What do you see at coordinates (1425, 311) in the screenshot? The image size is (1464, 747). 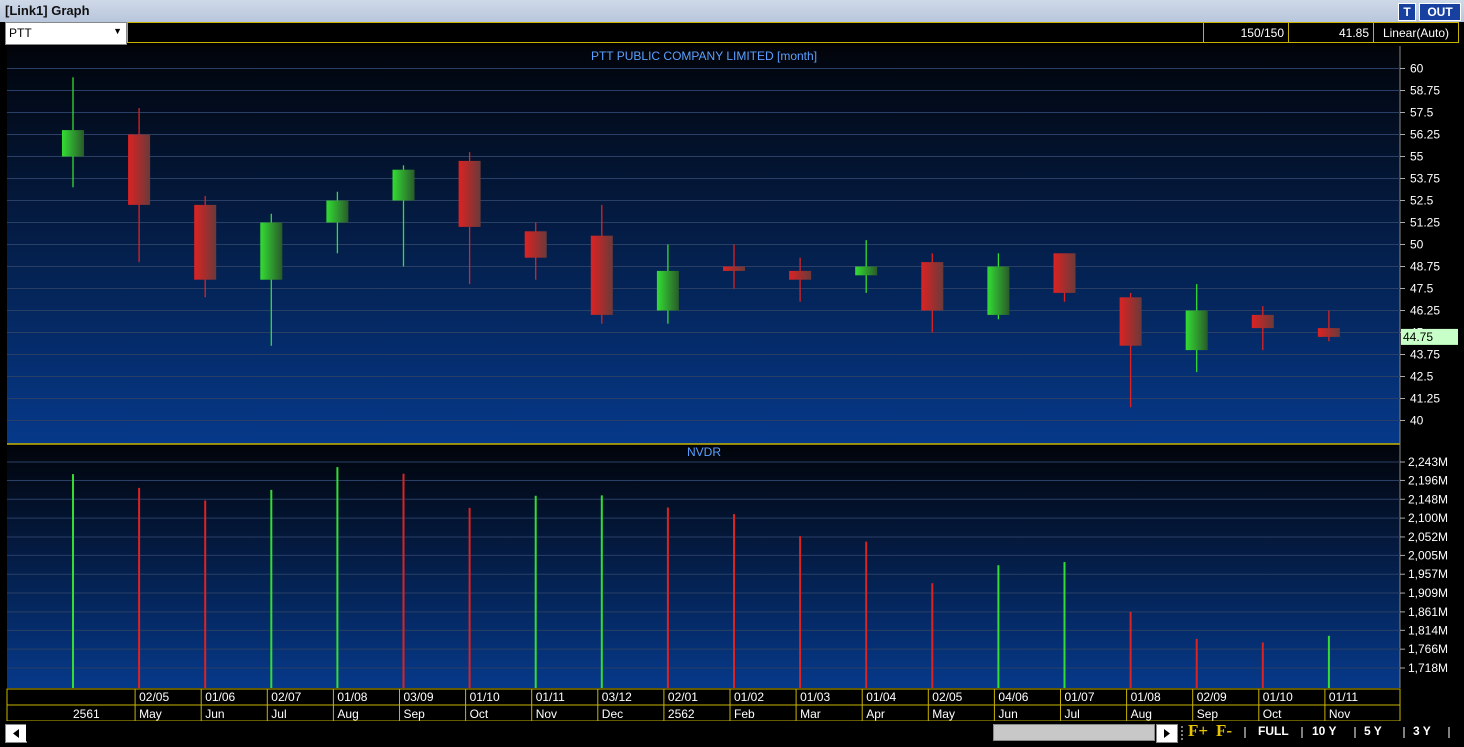 I see `price-tick-label: 46.25` at bounding box center [1425, 311].